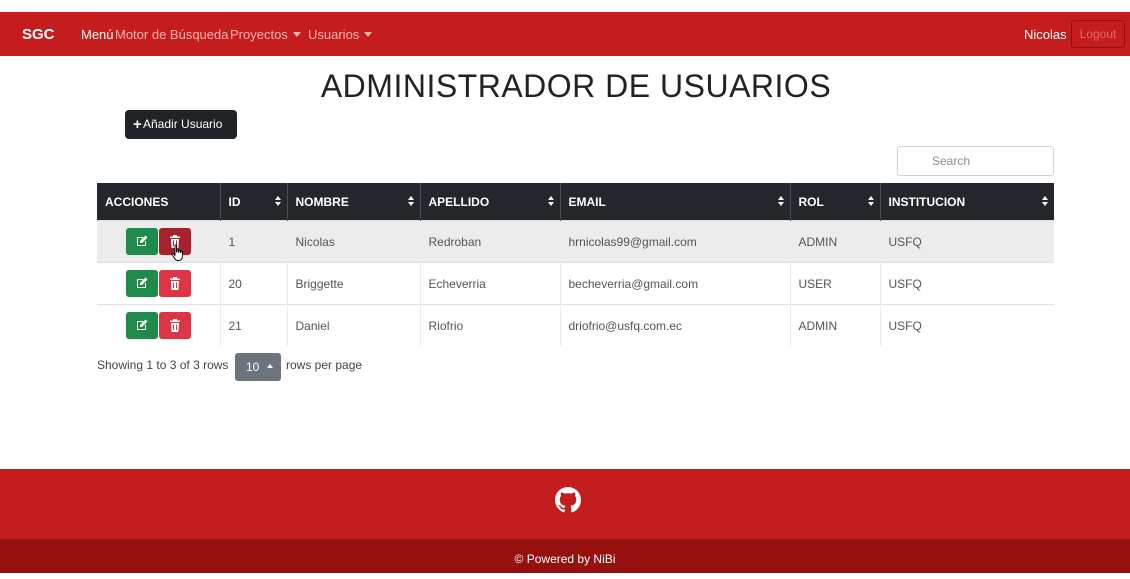 This screenshot has height=579, width=1130. I want to click on cell-rol: USER, so click(835, 283).